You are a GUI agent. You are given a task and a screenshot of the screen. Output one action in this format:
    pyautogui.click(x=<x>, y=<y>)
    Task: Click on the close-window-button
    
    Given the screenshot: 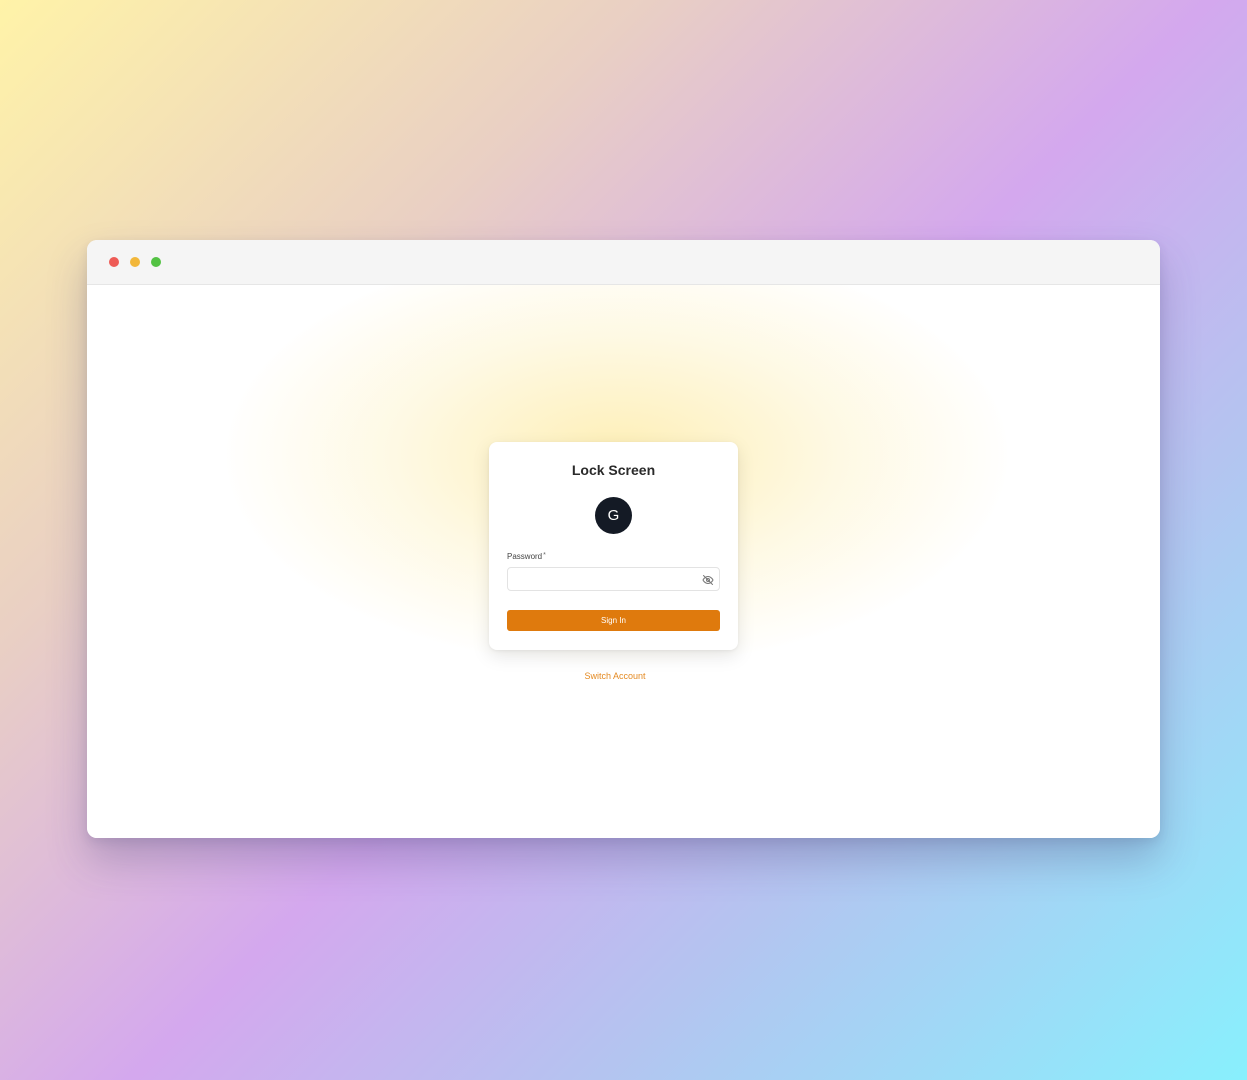 What is the action you would take?
    pyautogui.click(x=114, y=262)
    